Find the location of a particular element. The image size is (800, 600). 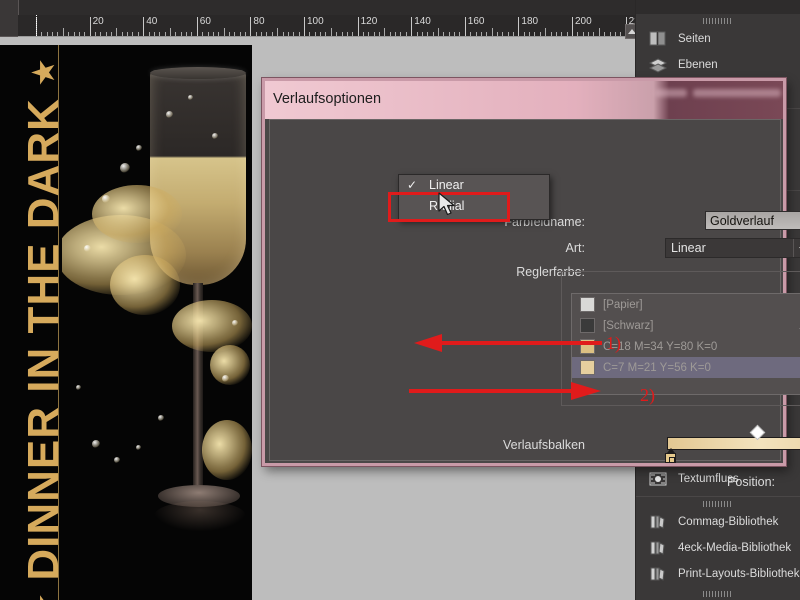

ruler-origin-box is located at coordinates (9, 18).